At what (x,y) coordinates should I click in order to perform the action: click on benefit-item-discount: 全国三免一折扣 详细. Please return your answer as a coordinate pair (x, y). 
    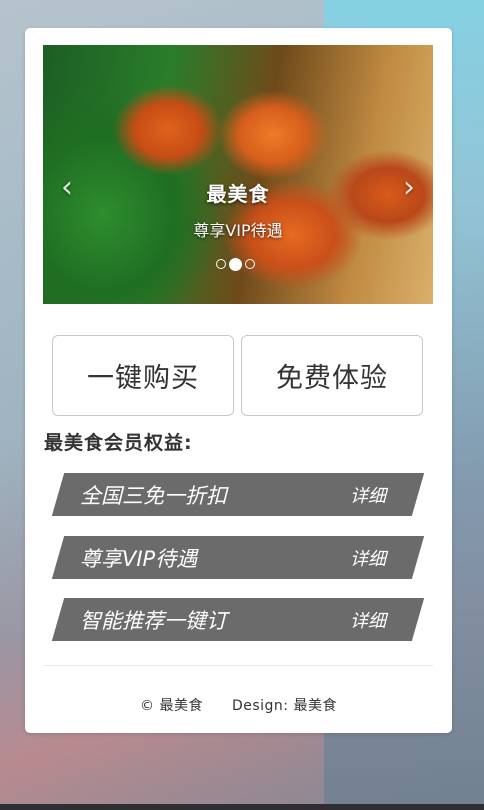
    Looking at the image, I should click on (238, 494).